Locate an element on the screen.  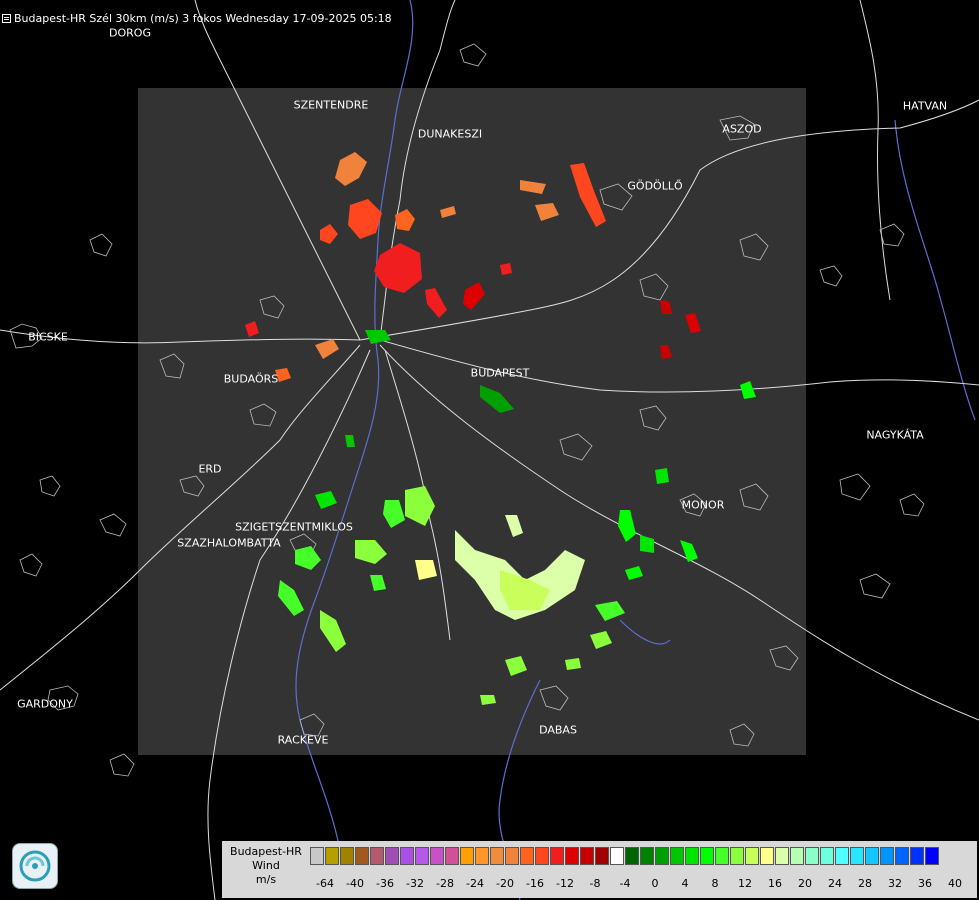
legend-tick-label: -32 is located at coordinates (415, 883).